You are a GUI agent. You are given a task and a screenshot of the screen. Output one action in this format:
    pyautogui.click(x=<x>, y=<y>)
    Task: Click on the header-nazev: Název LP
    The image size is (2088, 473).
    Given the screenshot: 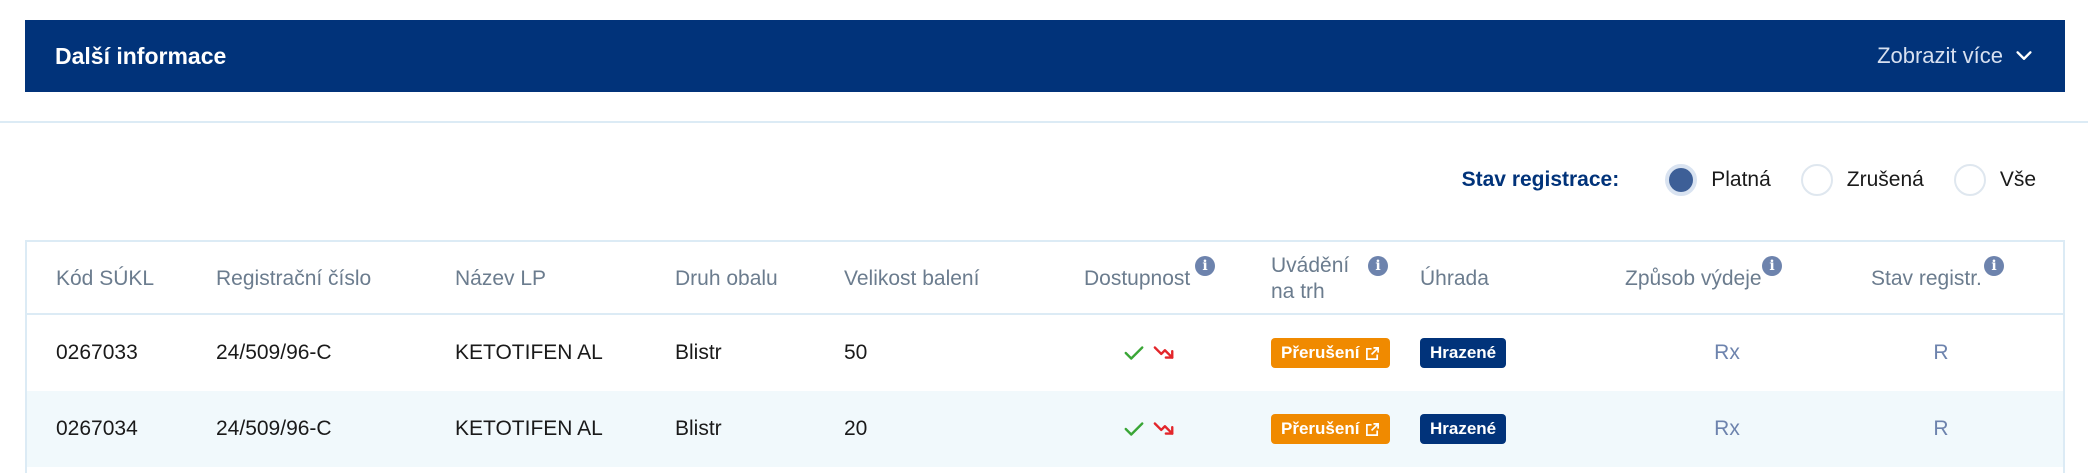 What is the action you would take?
    pyautogui.click(x=500, y=278)
    